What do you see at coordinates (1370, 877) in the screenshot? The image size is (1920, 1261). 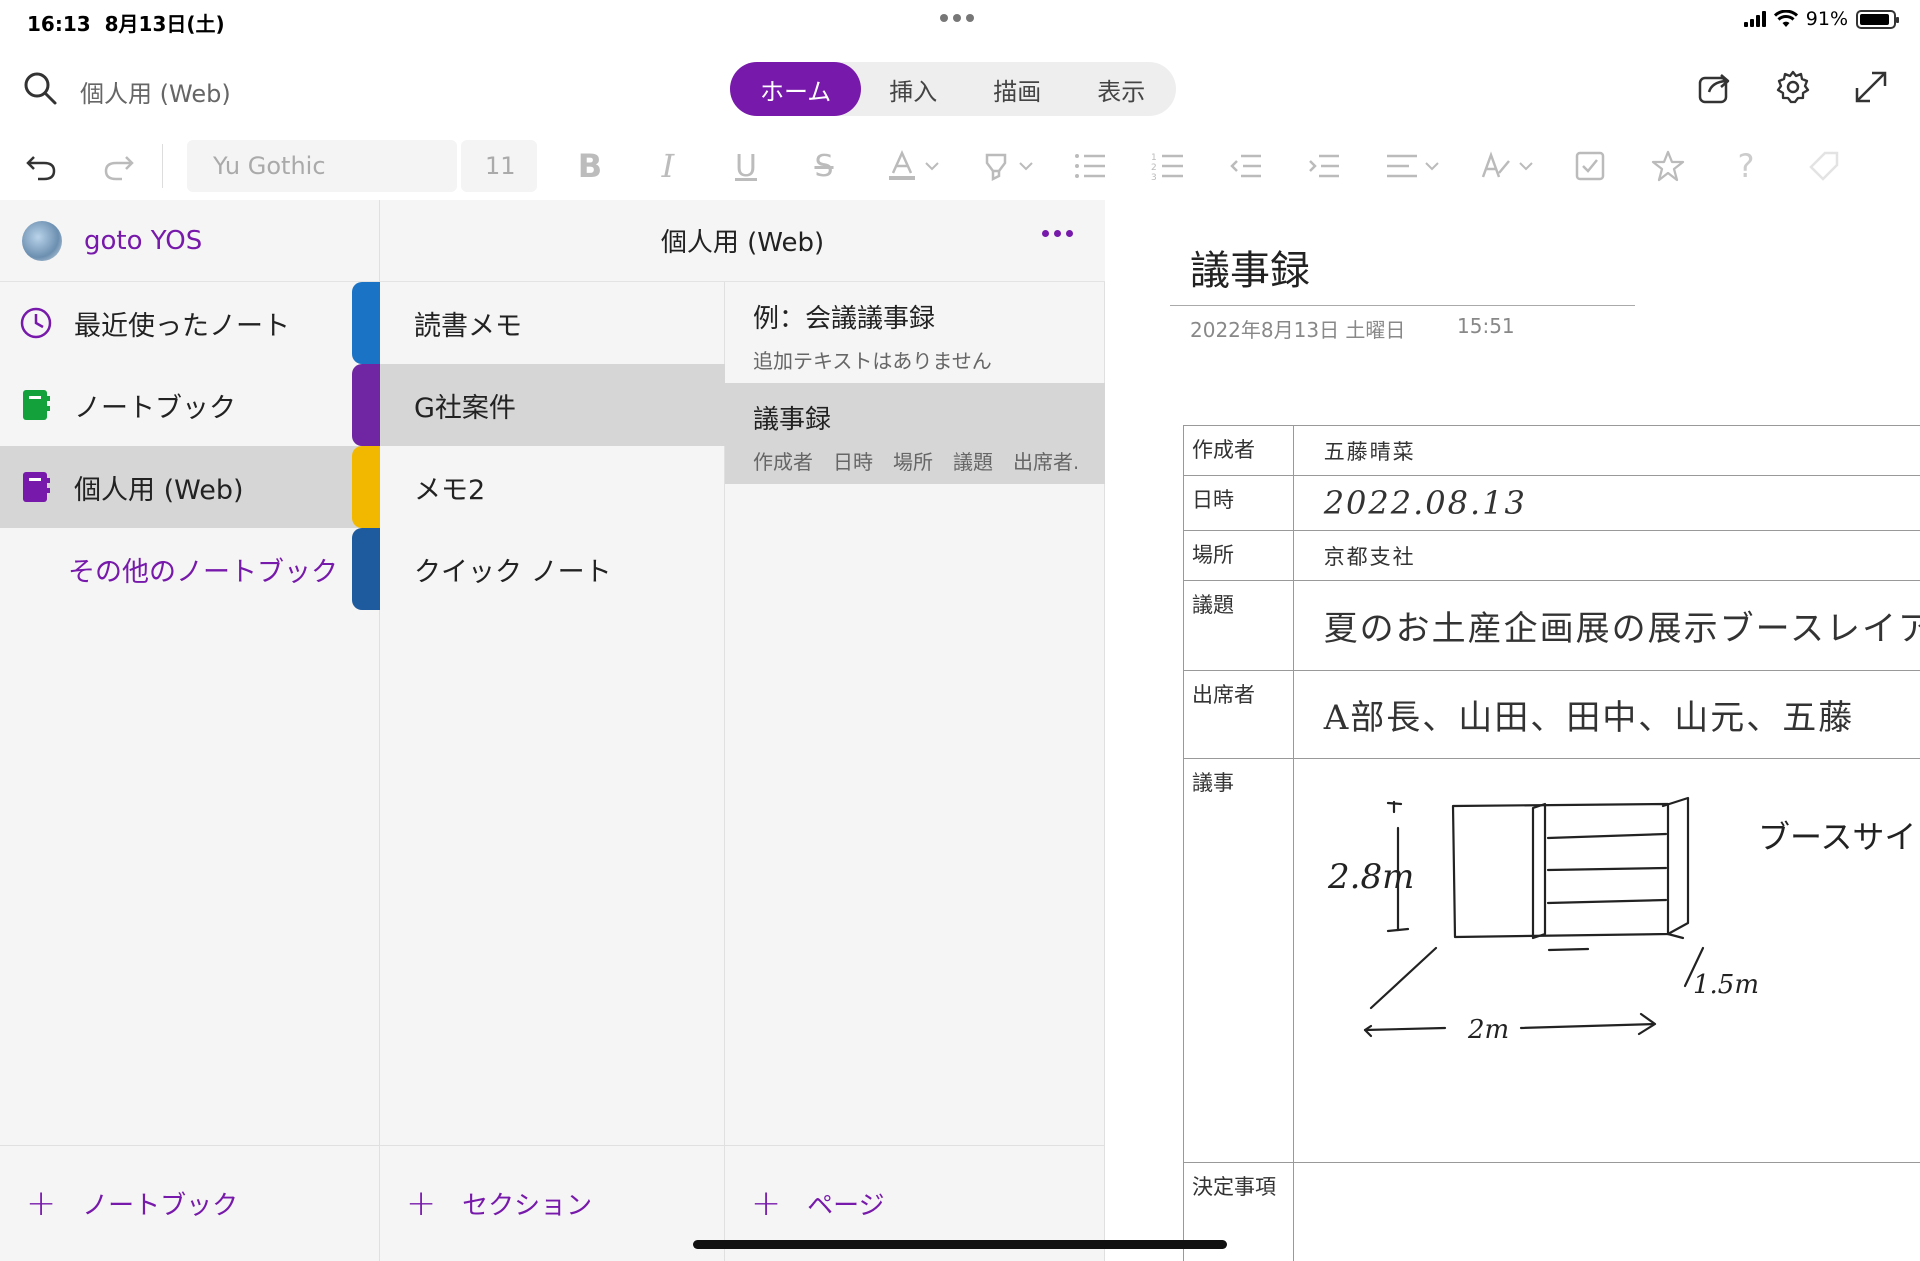 I see `sketch-height-label: 2.8m` at bounding box center [1370, 877].